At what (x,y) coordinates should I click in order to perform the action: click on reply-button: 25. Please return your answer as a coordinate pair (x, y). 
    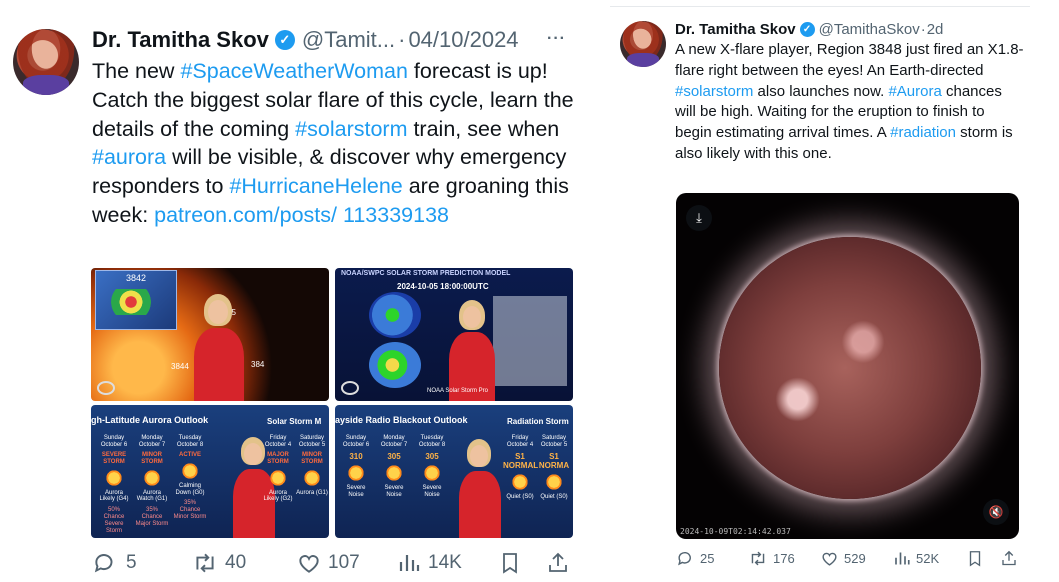
    Looking at the image, I should click on (695, 558).